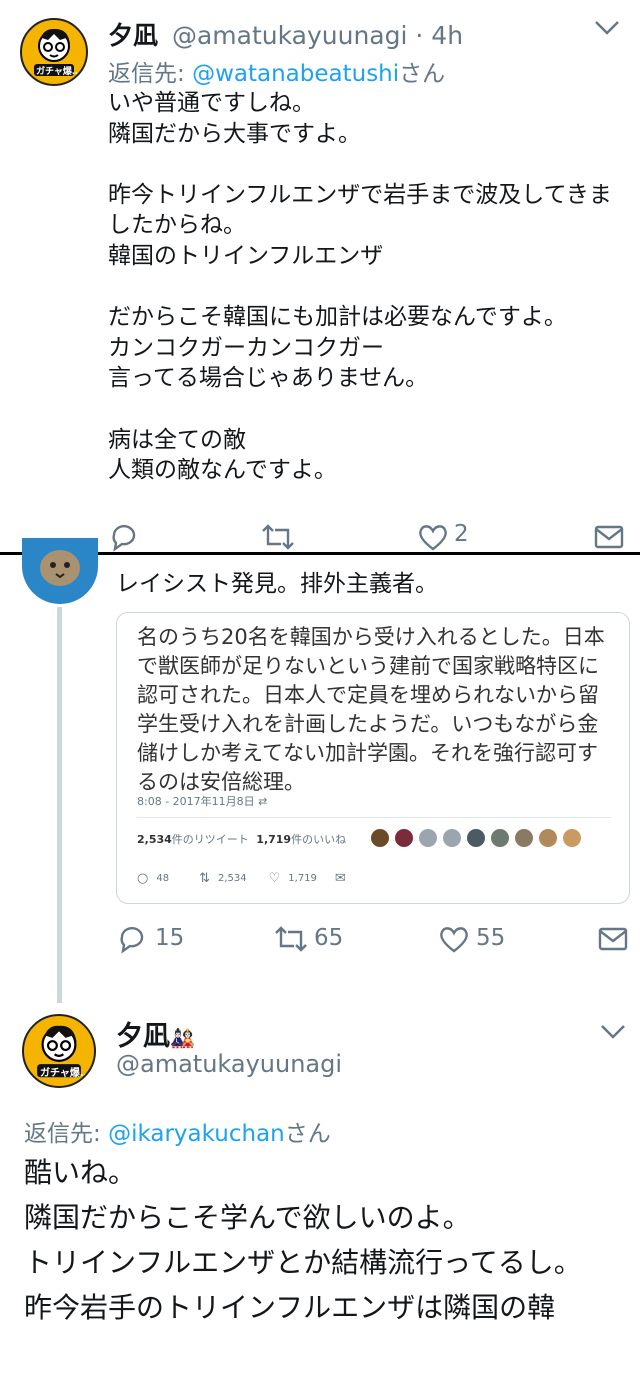  What do you see at coordinates (295, 74) in the screenshot?
I see `reply-handle-link: @watanabeatushi` at bounding box center [295, 74].